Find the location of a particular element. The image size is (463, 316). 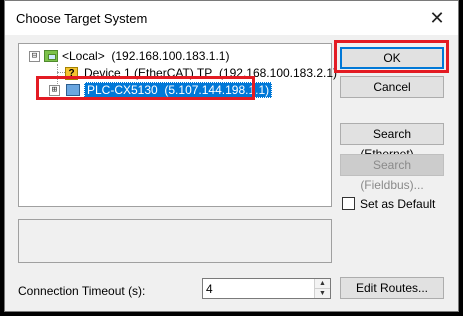

set-as-default-label: Set as Default is located at coordinates (397, 204).